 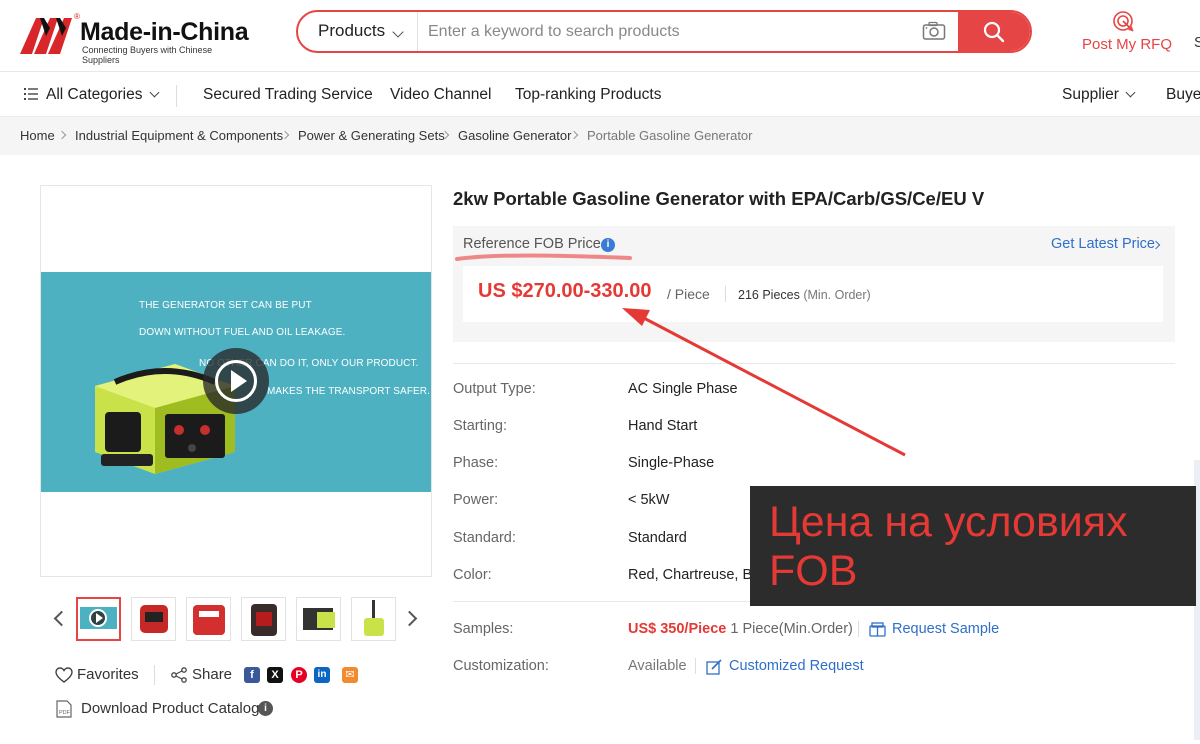 I want to click on thumb-prev-icon, so click(x=61, y=618).